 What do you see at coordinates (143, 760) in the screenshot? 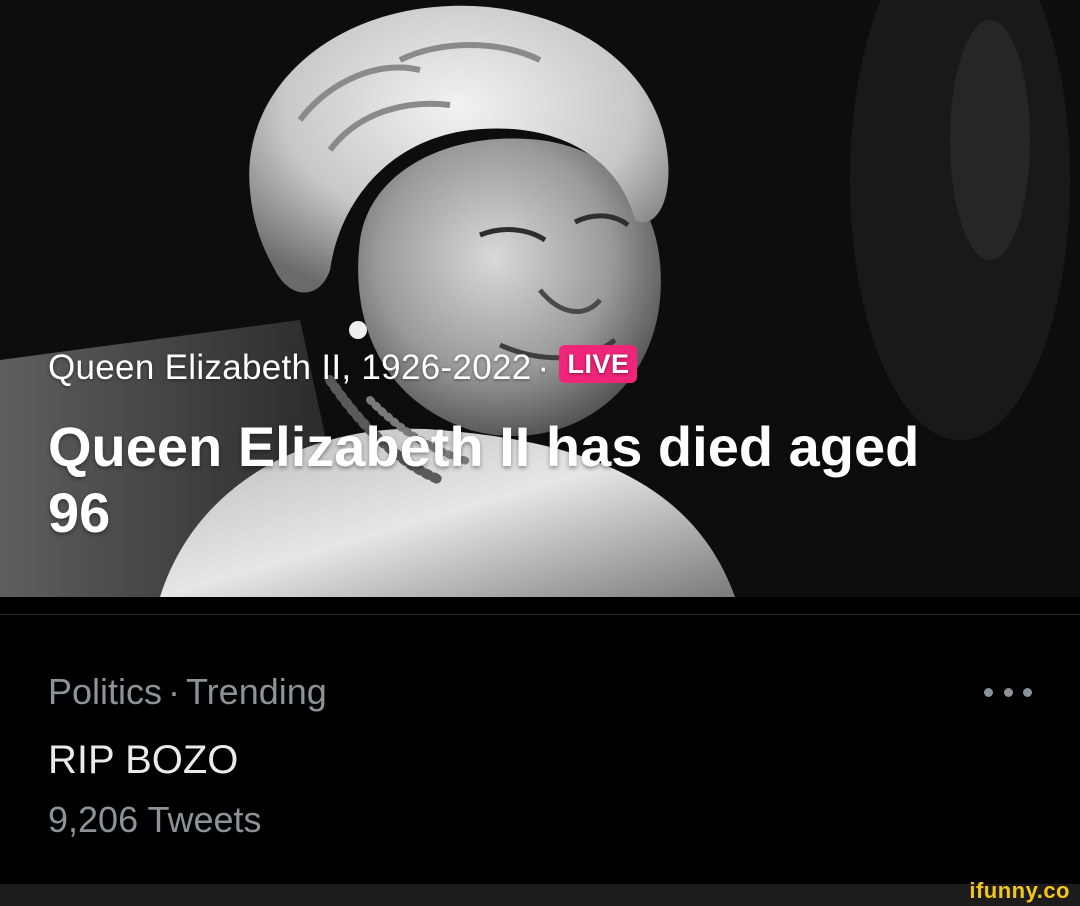
I see `trend-title: RIP BOZO` at bounding box center [143, 760].